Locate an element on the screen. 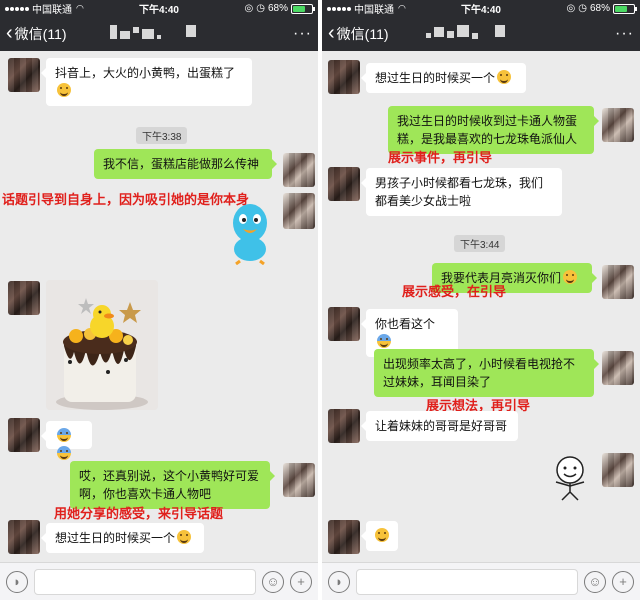 The height and width of the screenshot is (600, 640). cake-photo is located at coordinates (102, 345).